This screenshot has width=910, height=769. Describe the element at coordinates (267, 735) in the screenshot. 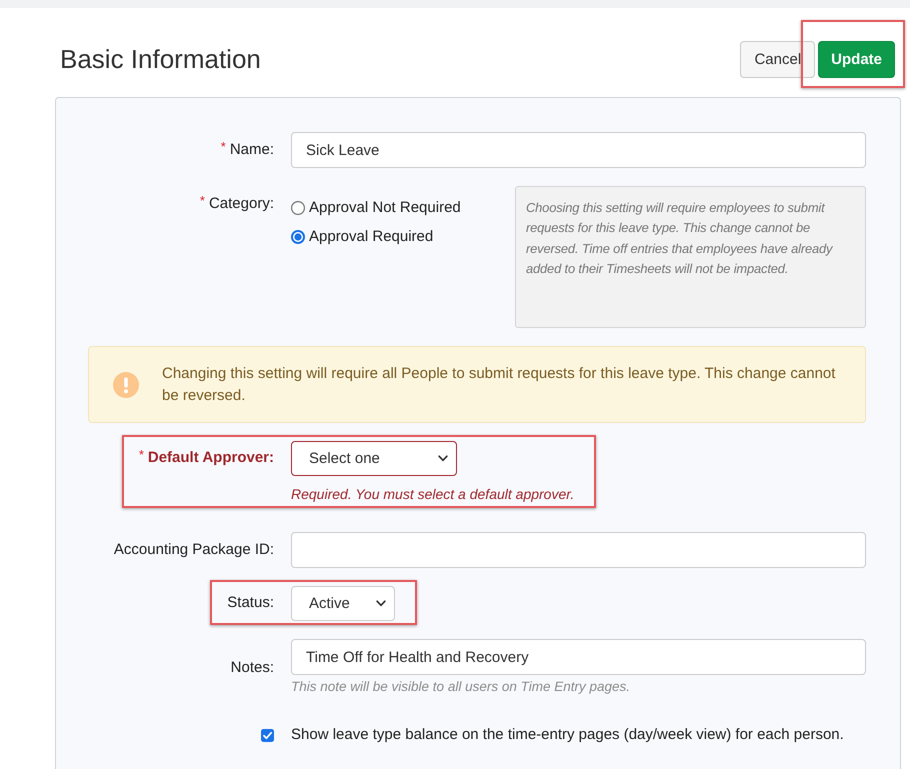

I see `checkbox` at that location.